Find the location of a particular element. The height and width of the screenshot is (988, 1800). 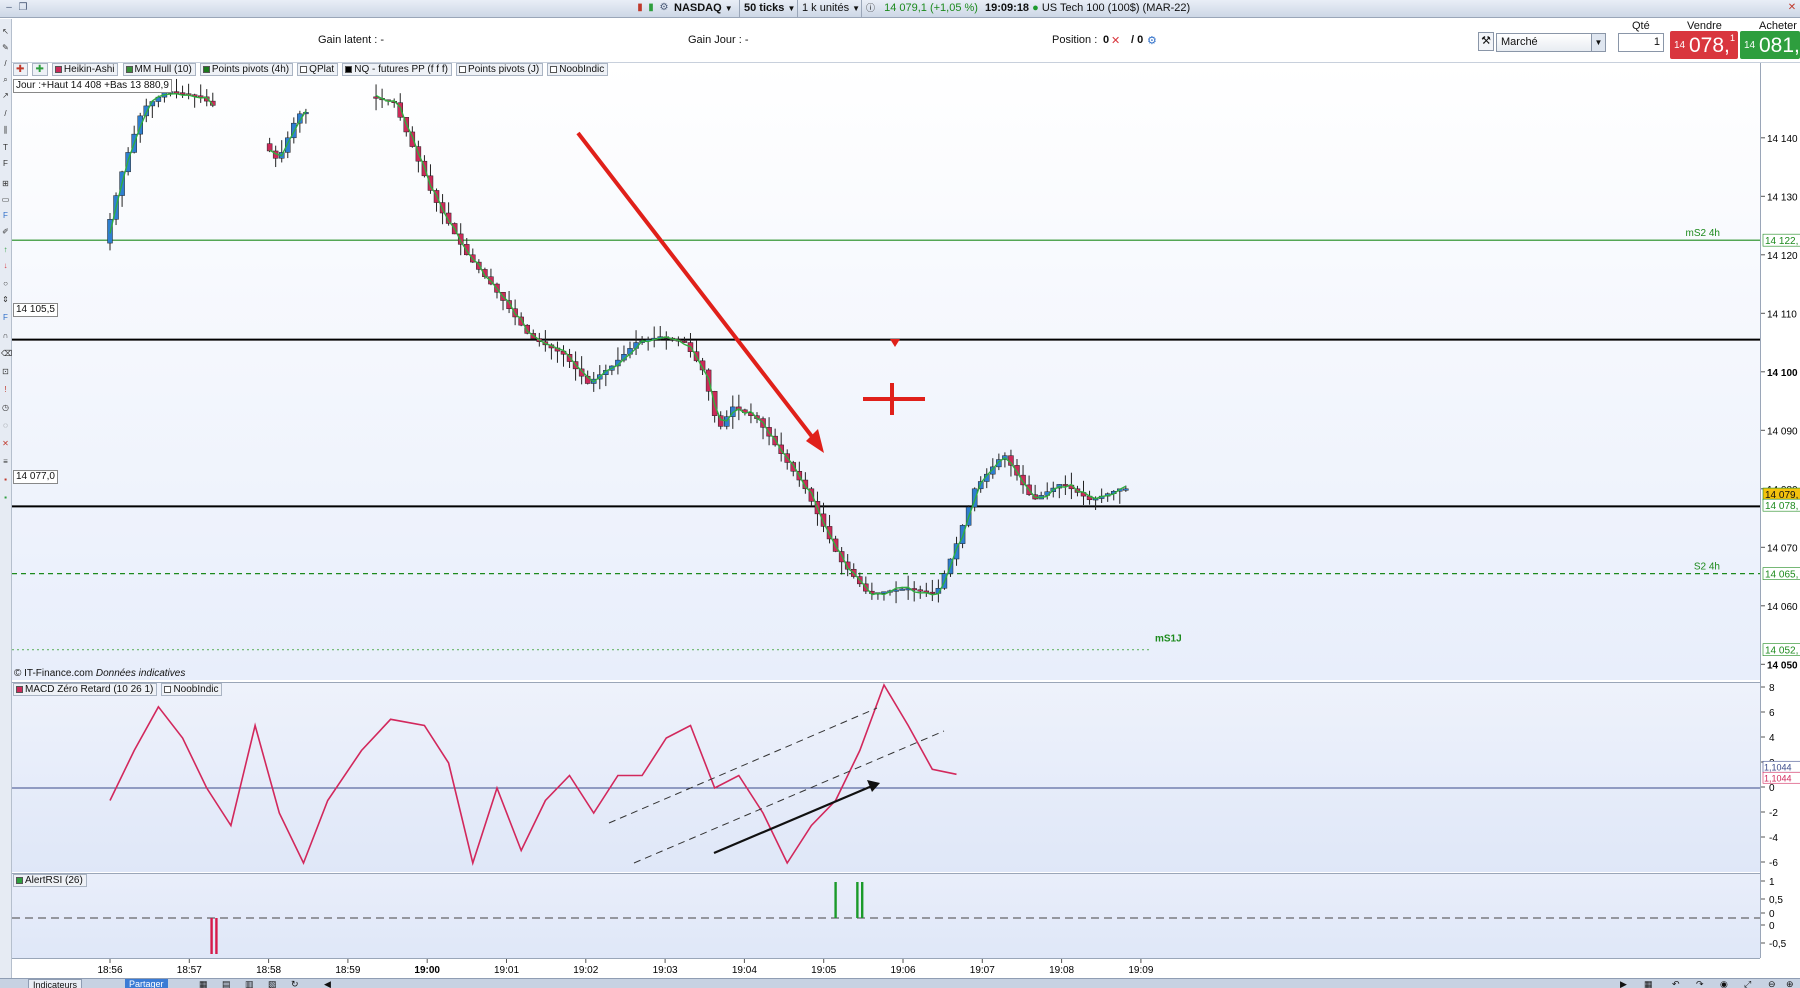

alert-icon: ! is located at coordinates (5, 389).